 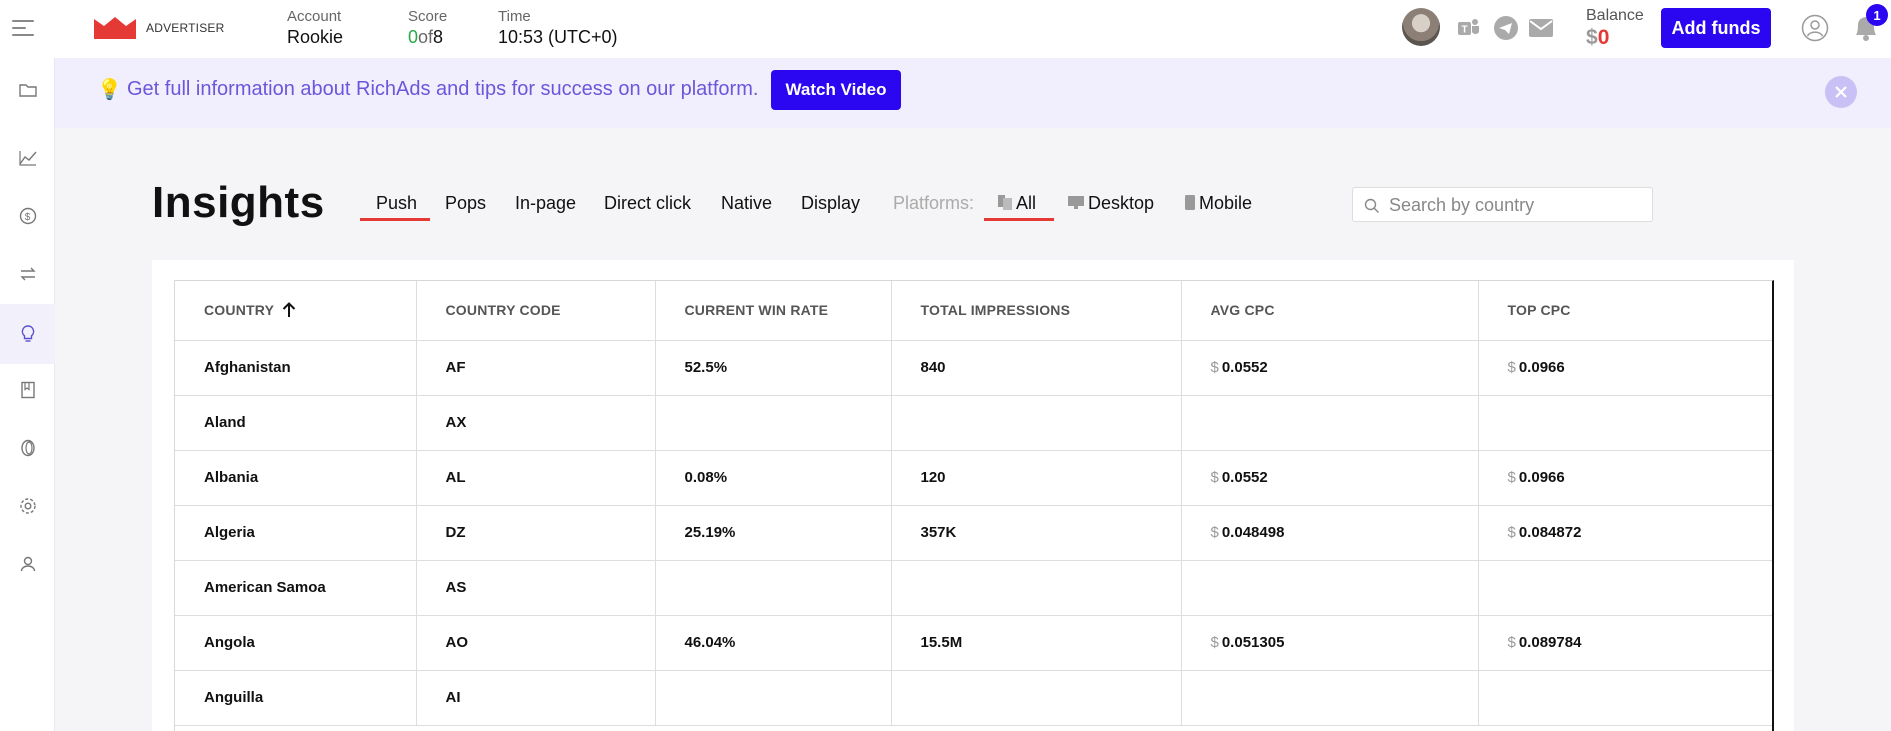 I want to click on tab-native: Native, so click(x=746, y=203).